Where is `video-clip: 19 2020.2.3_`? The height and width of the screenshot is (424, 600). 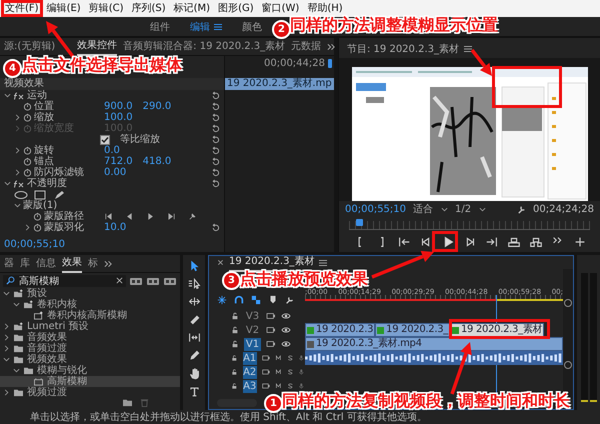
video-clip: 19 2020.2.3_ is located at coordinates (412, 330).